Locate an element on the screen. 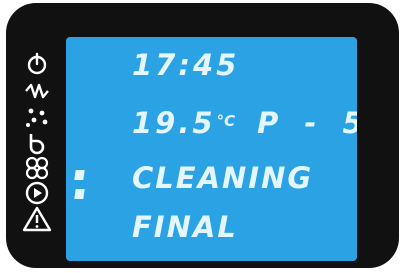 This screenshot has width=403, height=273. clock-display: 17:45 is located at coordinates (186, 65).